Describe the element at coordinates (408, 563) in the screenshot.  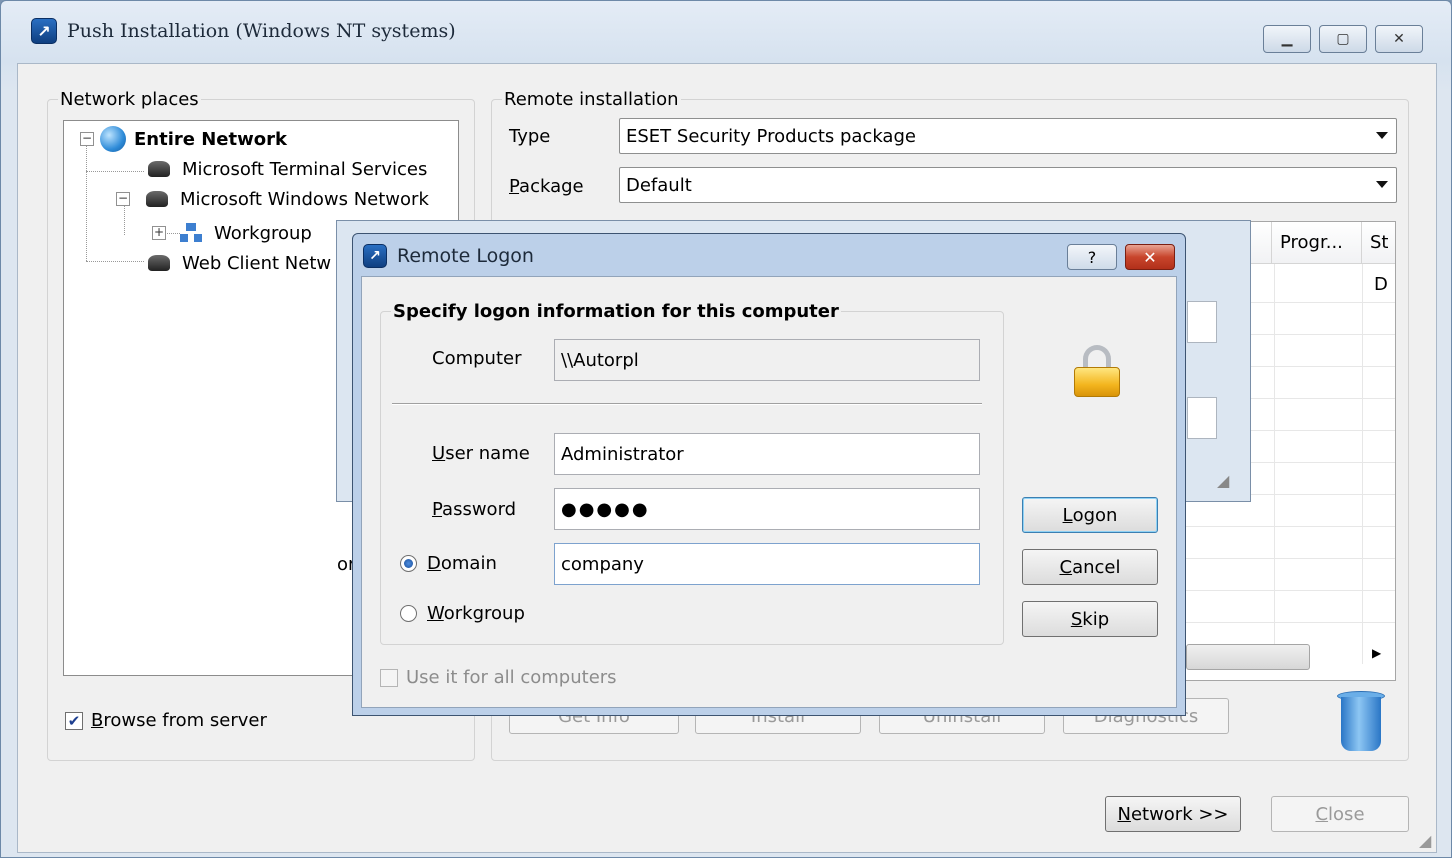
I see `radio-selected-icon` at that location.